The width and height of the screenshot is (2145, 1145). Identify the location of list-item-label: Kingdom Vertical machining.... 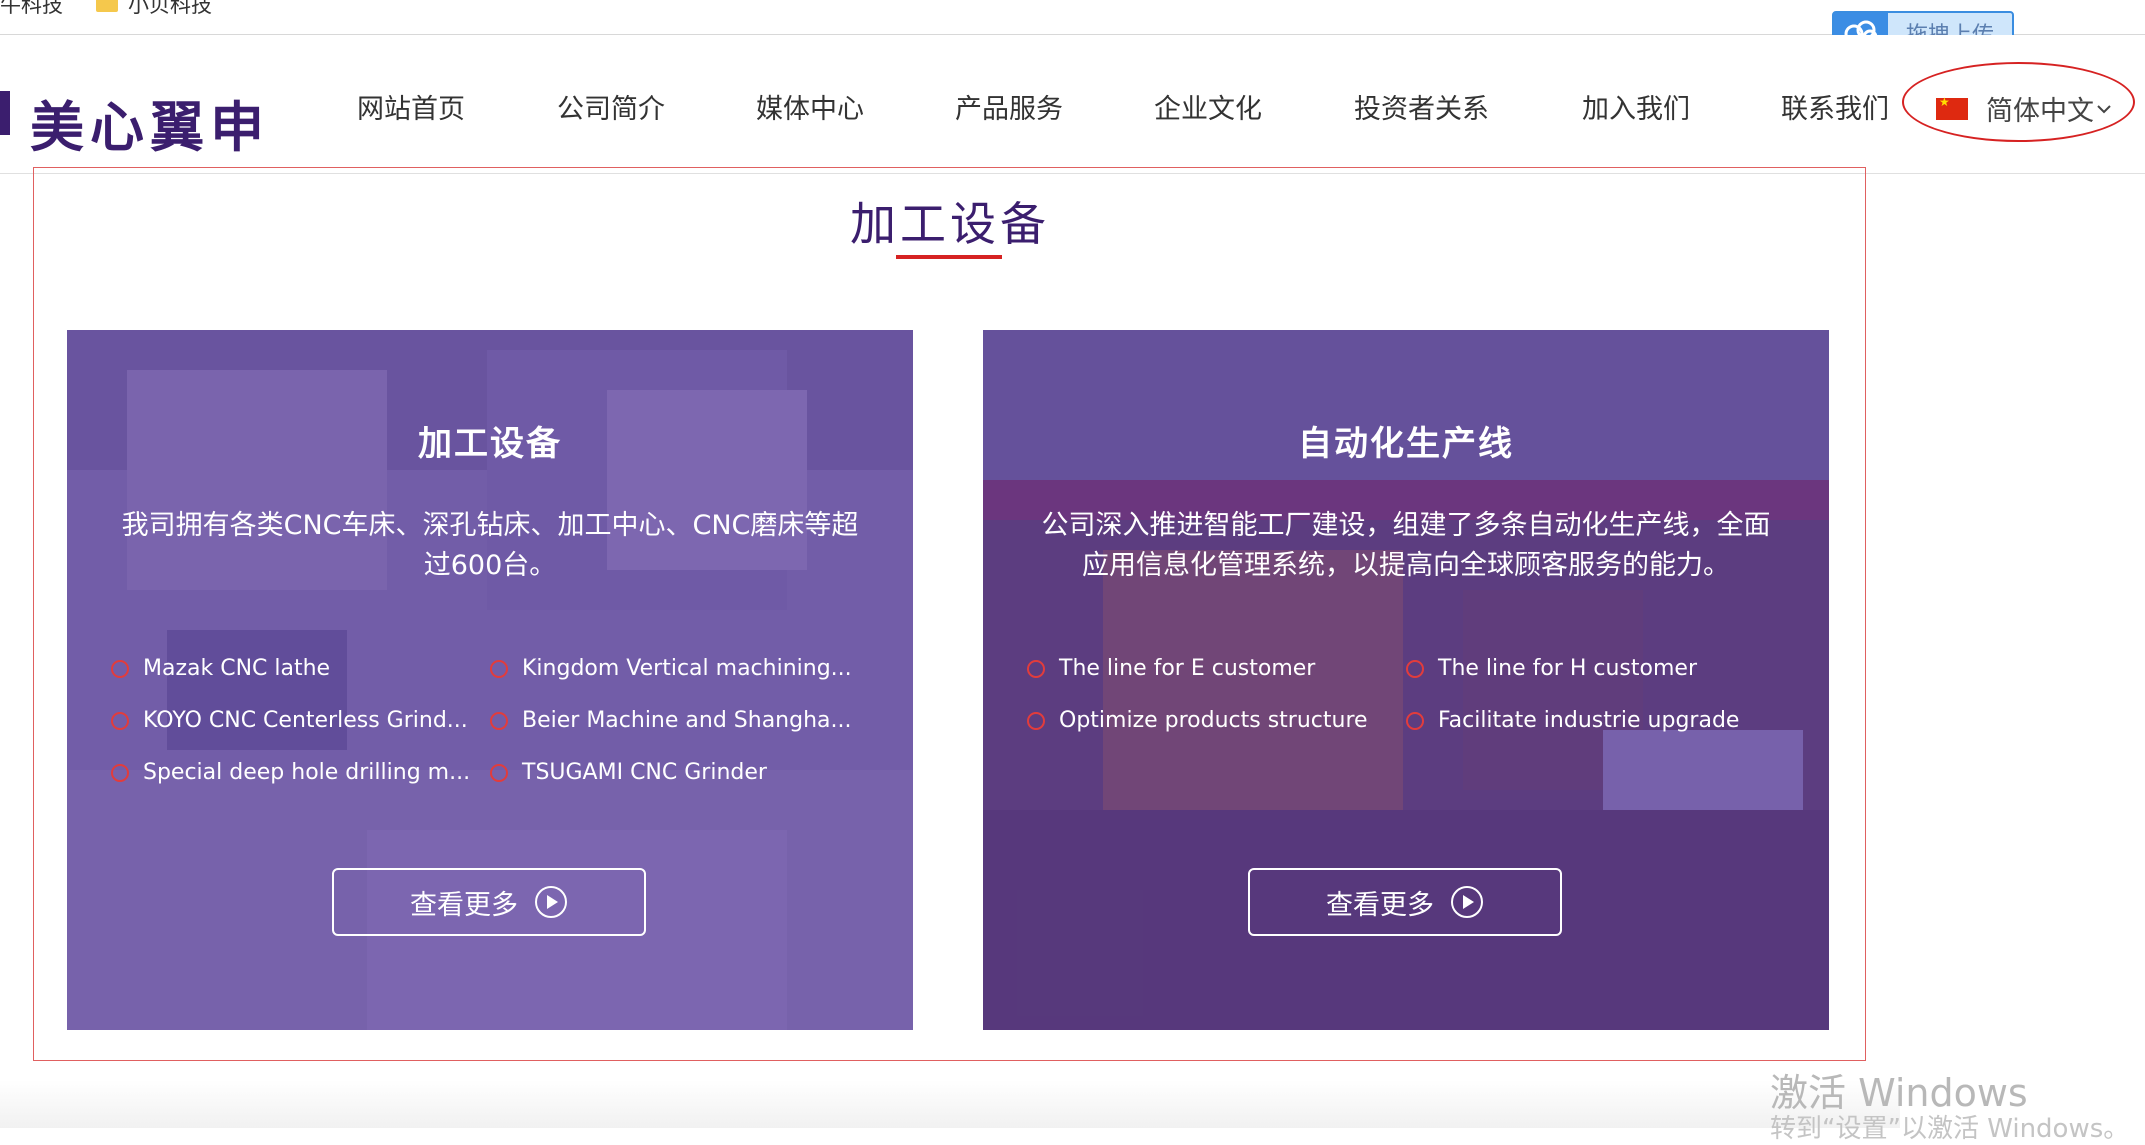
(687, 668).